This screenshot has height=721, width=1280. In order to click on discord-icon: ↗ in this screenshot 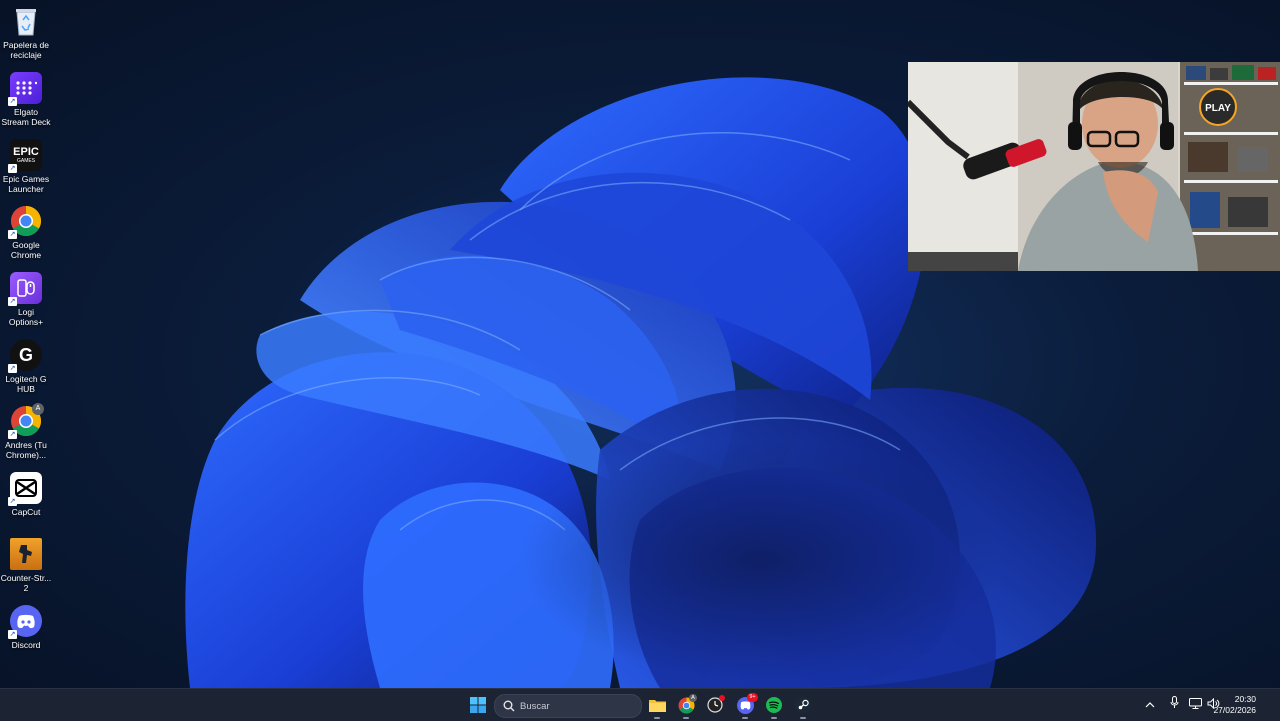, I will do `click(25, 622)`.